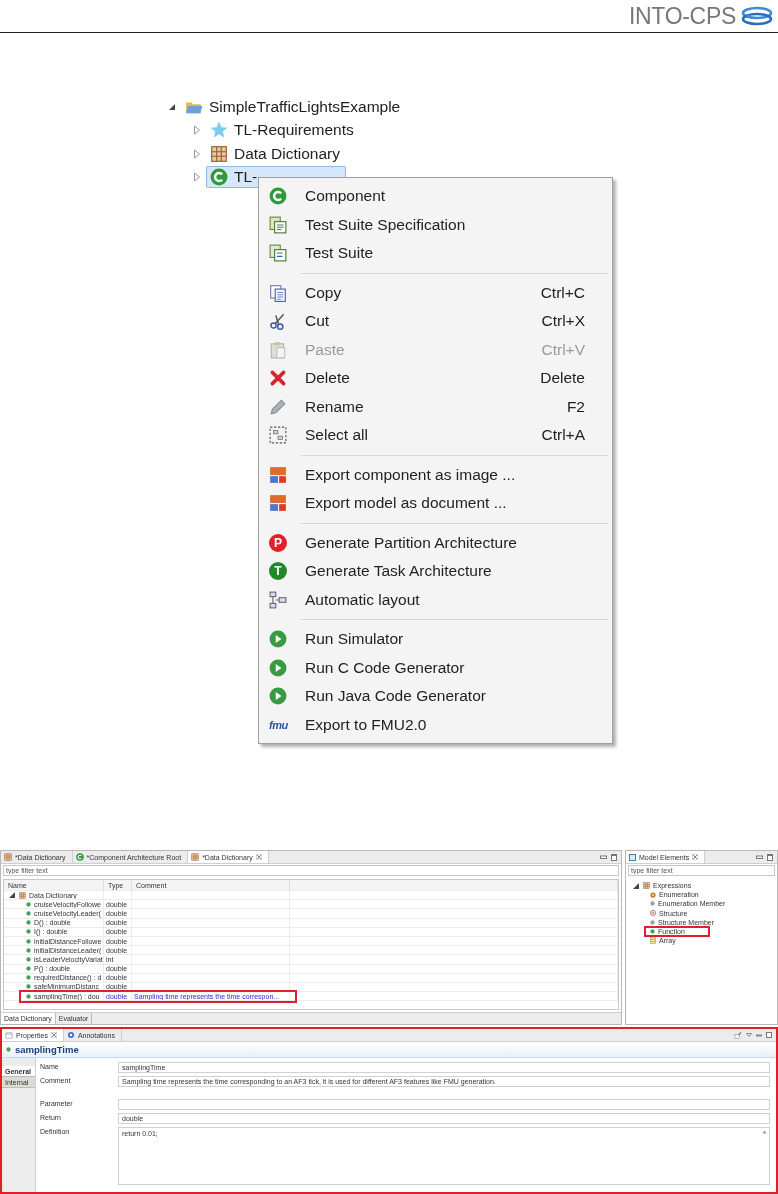 Image resolution: width=778 pixels, height=1194 pixels. I want to click on copy-icon, so click(278, 292).